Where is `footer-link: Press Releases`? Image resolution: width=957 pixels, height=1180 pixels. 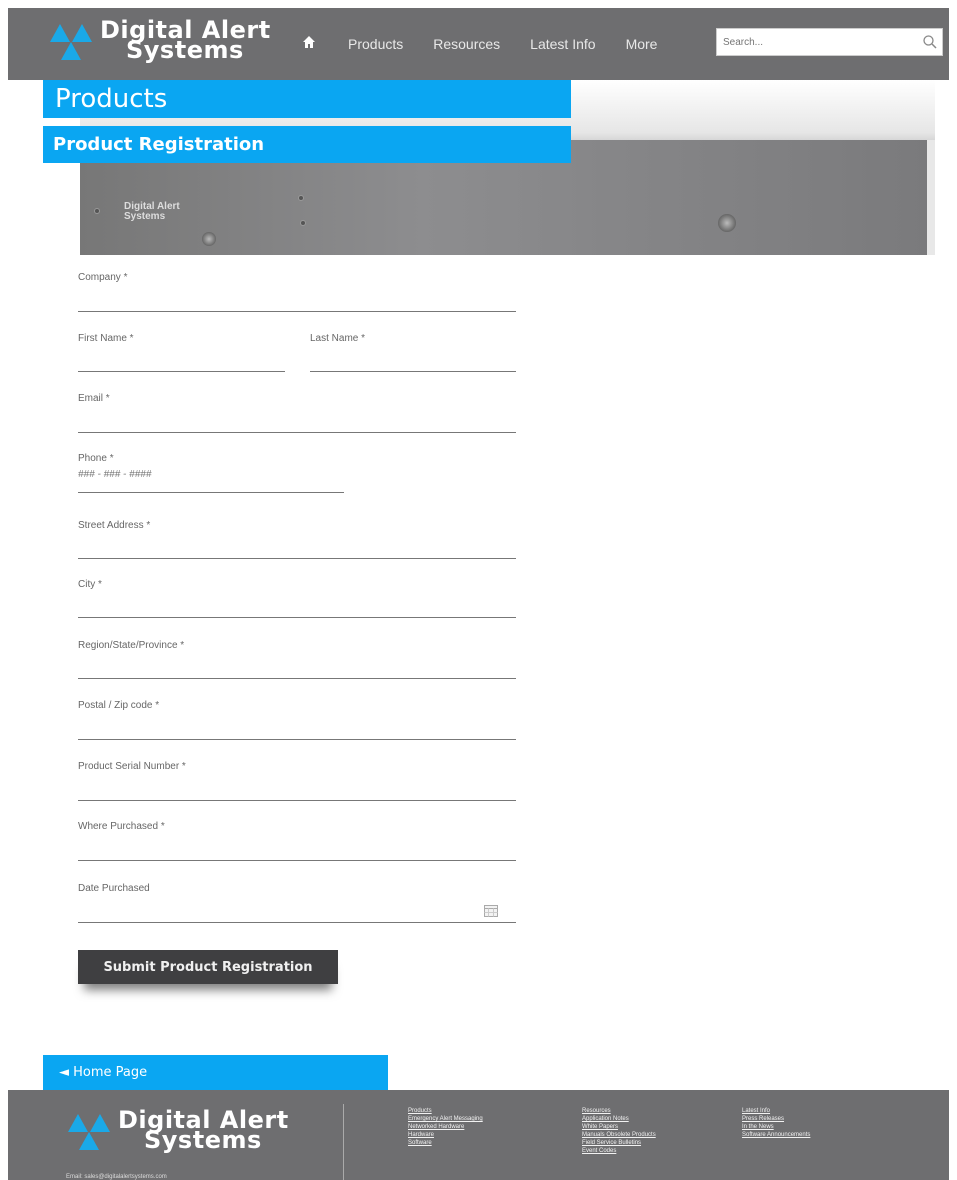
footer-link: Press Releases is located at coordinates (776, 1119).